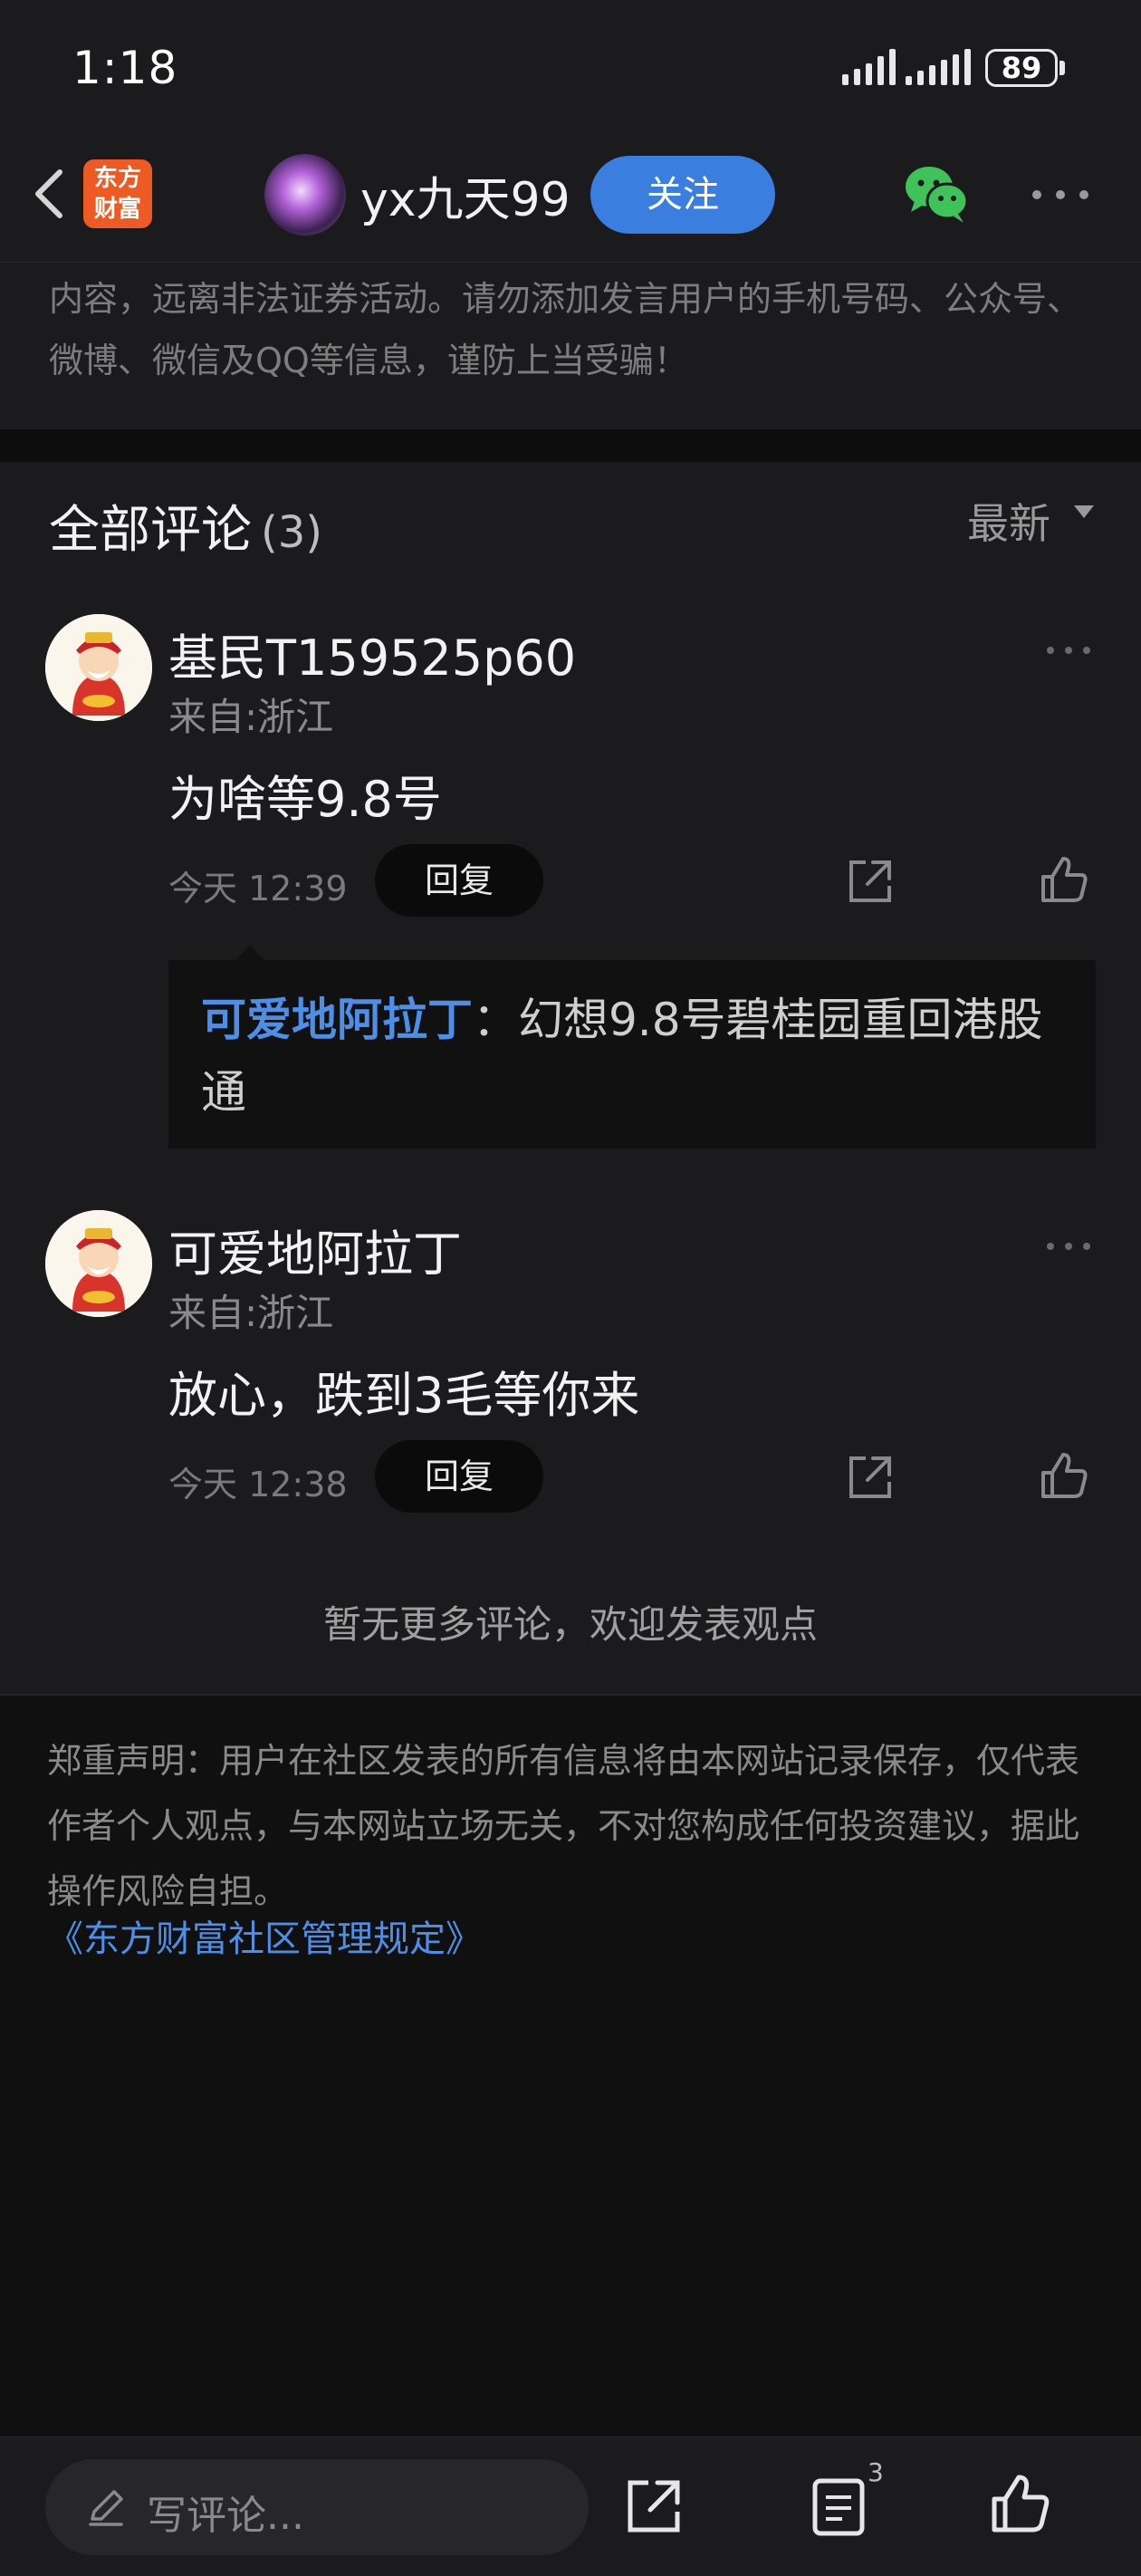 The width and height of the screenshot is (1141, 2576). I want to click on pencil-icon, so click(106, 2508).